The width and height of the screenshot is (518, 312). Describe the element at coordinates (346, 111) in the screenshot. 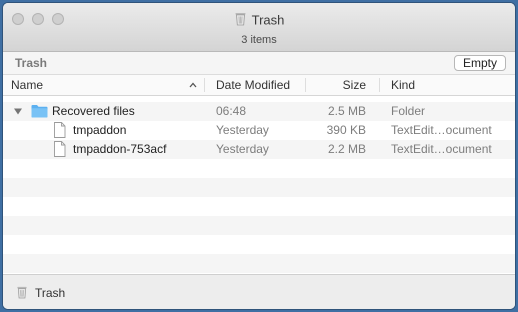

I see `file-size: 2.5 MB` at that location.